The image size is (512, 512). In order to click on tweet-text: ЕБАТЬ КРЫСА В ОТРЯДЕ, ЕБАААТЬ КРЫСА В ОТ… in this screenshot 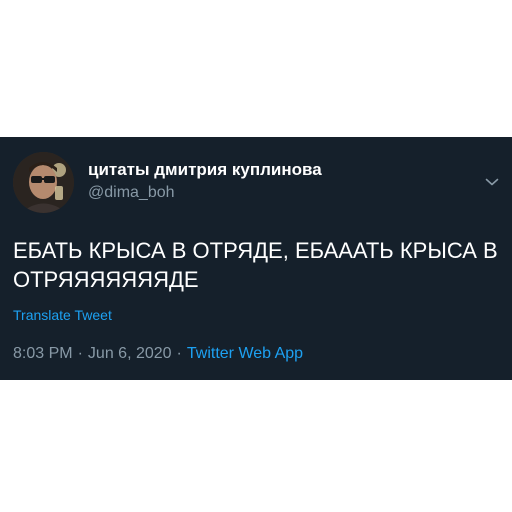, I will do `click(255, 265)`.